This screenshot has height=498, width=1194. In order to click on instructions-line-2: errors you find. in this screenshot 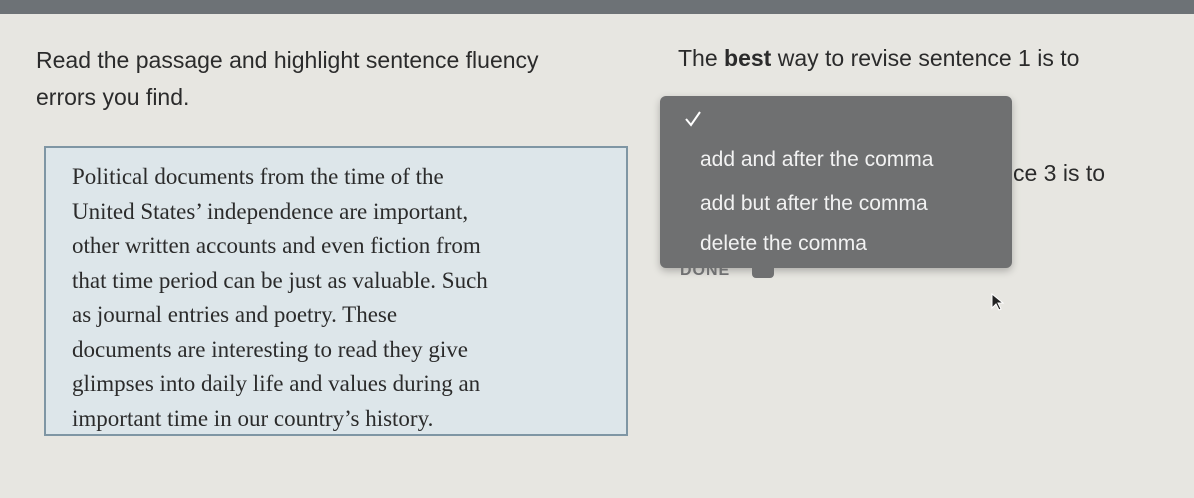, I will do `click(113, 97)`.